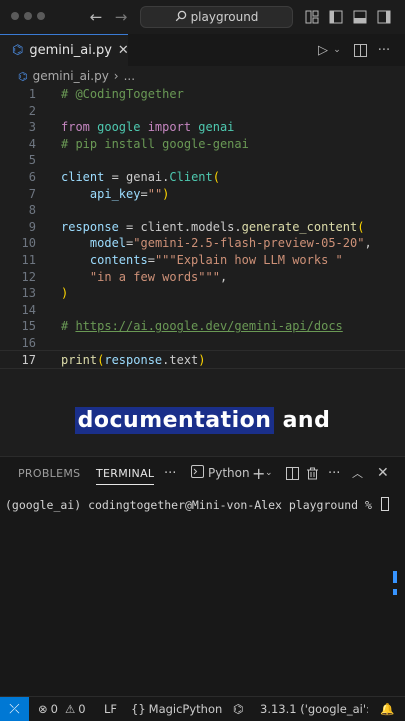  What do you see at coordinates (312, 473) in the screenshot?
I see `trash-icon` at bounding box center [312, 473].